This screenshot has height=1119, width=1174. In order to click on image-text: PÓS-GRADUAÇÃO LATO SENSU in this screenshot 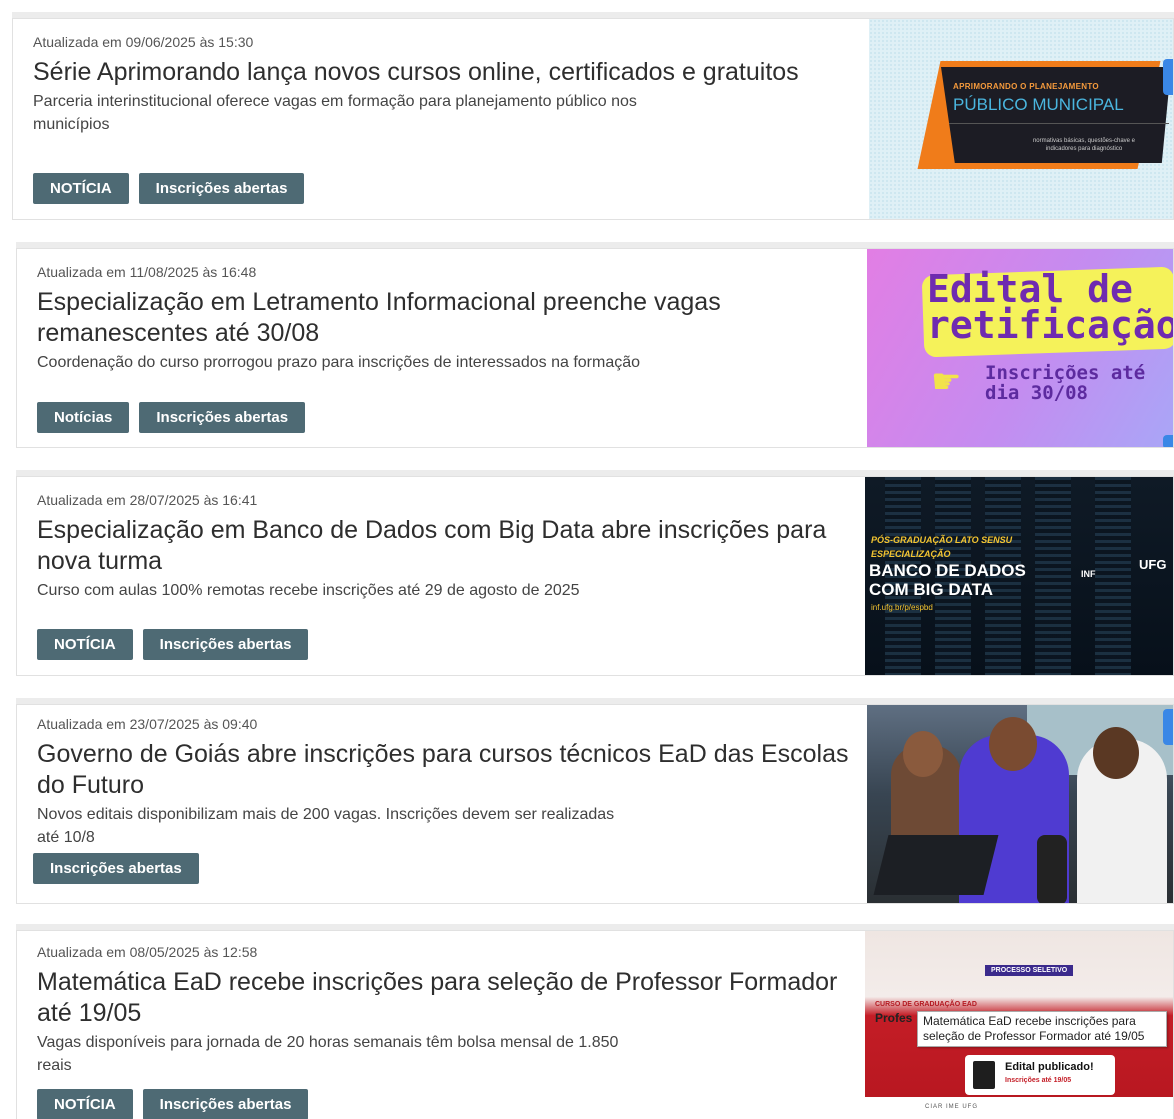, I will do `click(942, 540)`.